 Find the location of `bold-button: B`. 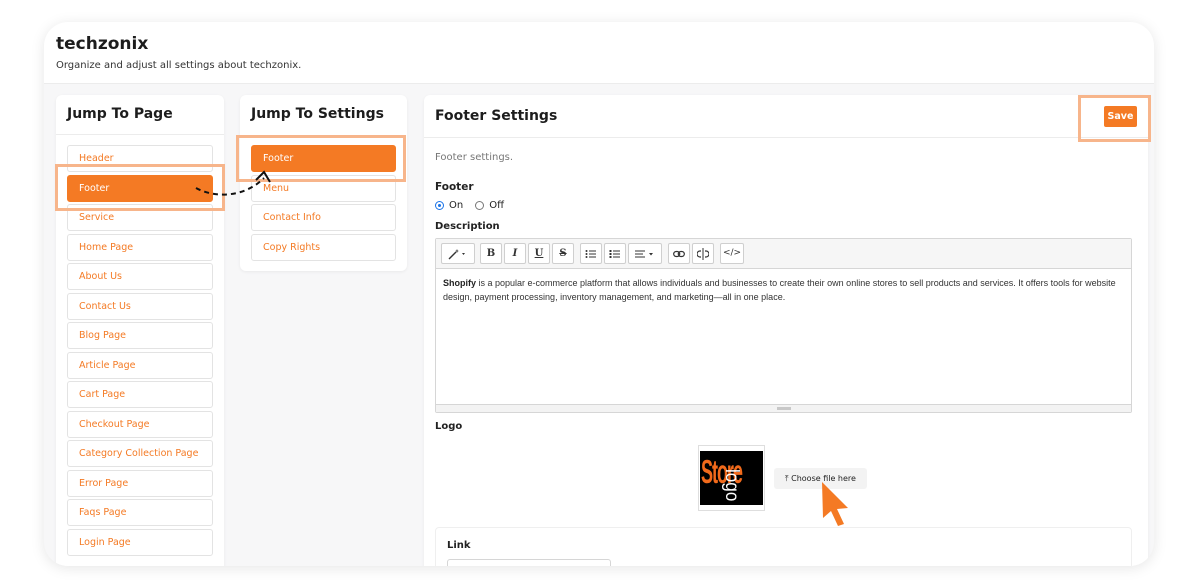

bold-button: B is located at coordinates (491, 253).